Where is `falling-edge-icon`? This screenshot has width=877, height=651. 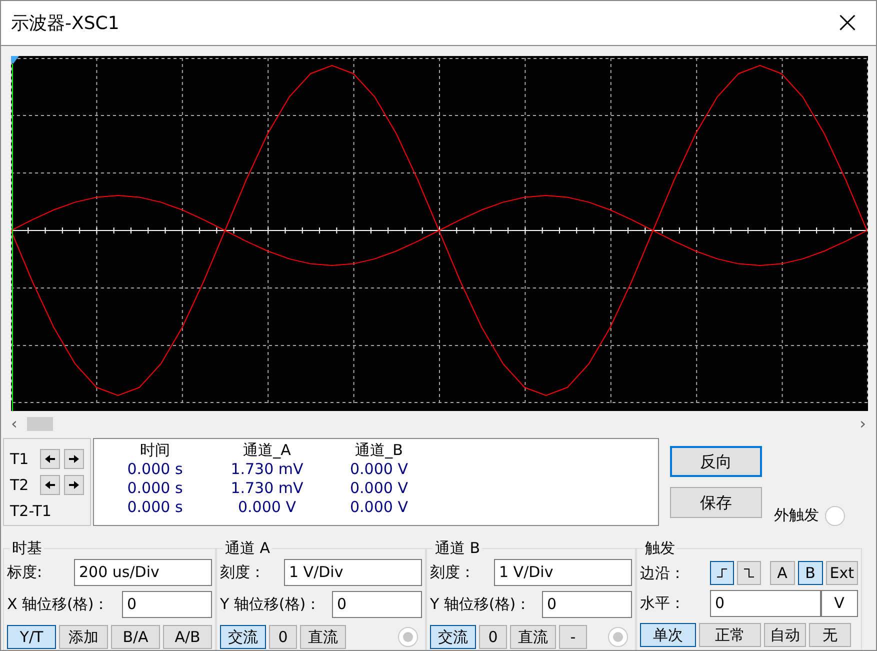 falling-edge-icon is located at coordinates (749, 573).